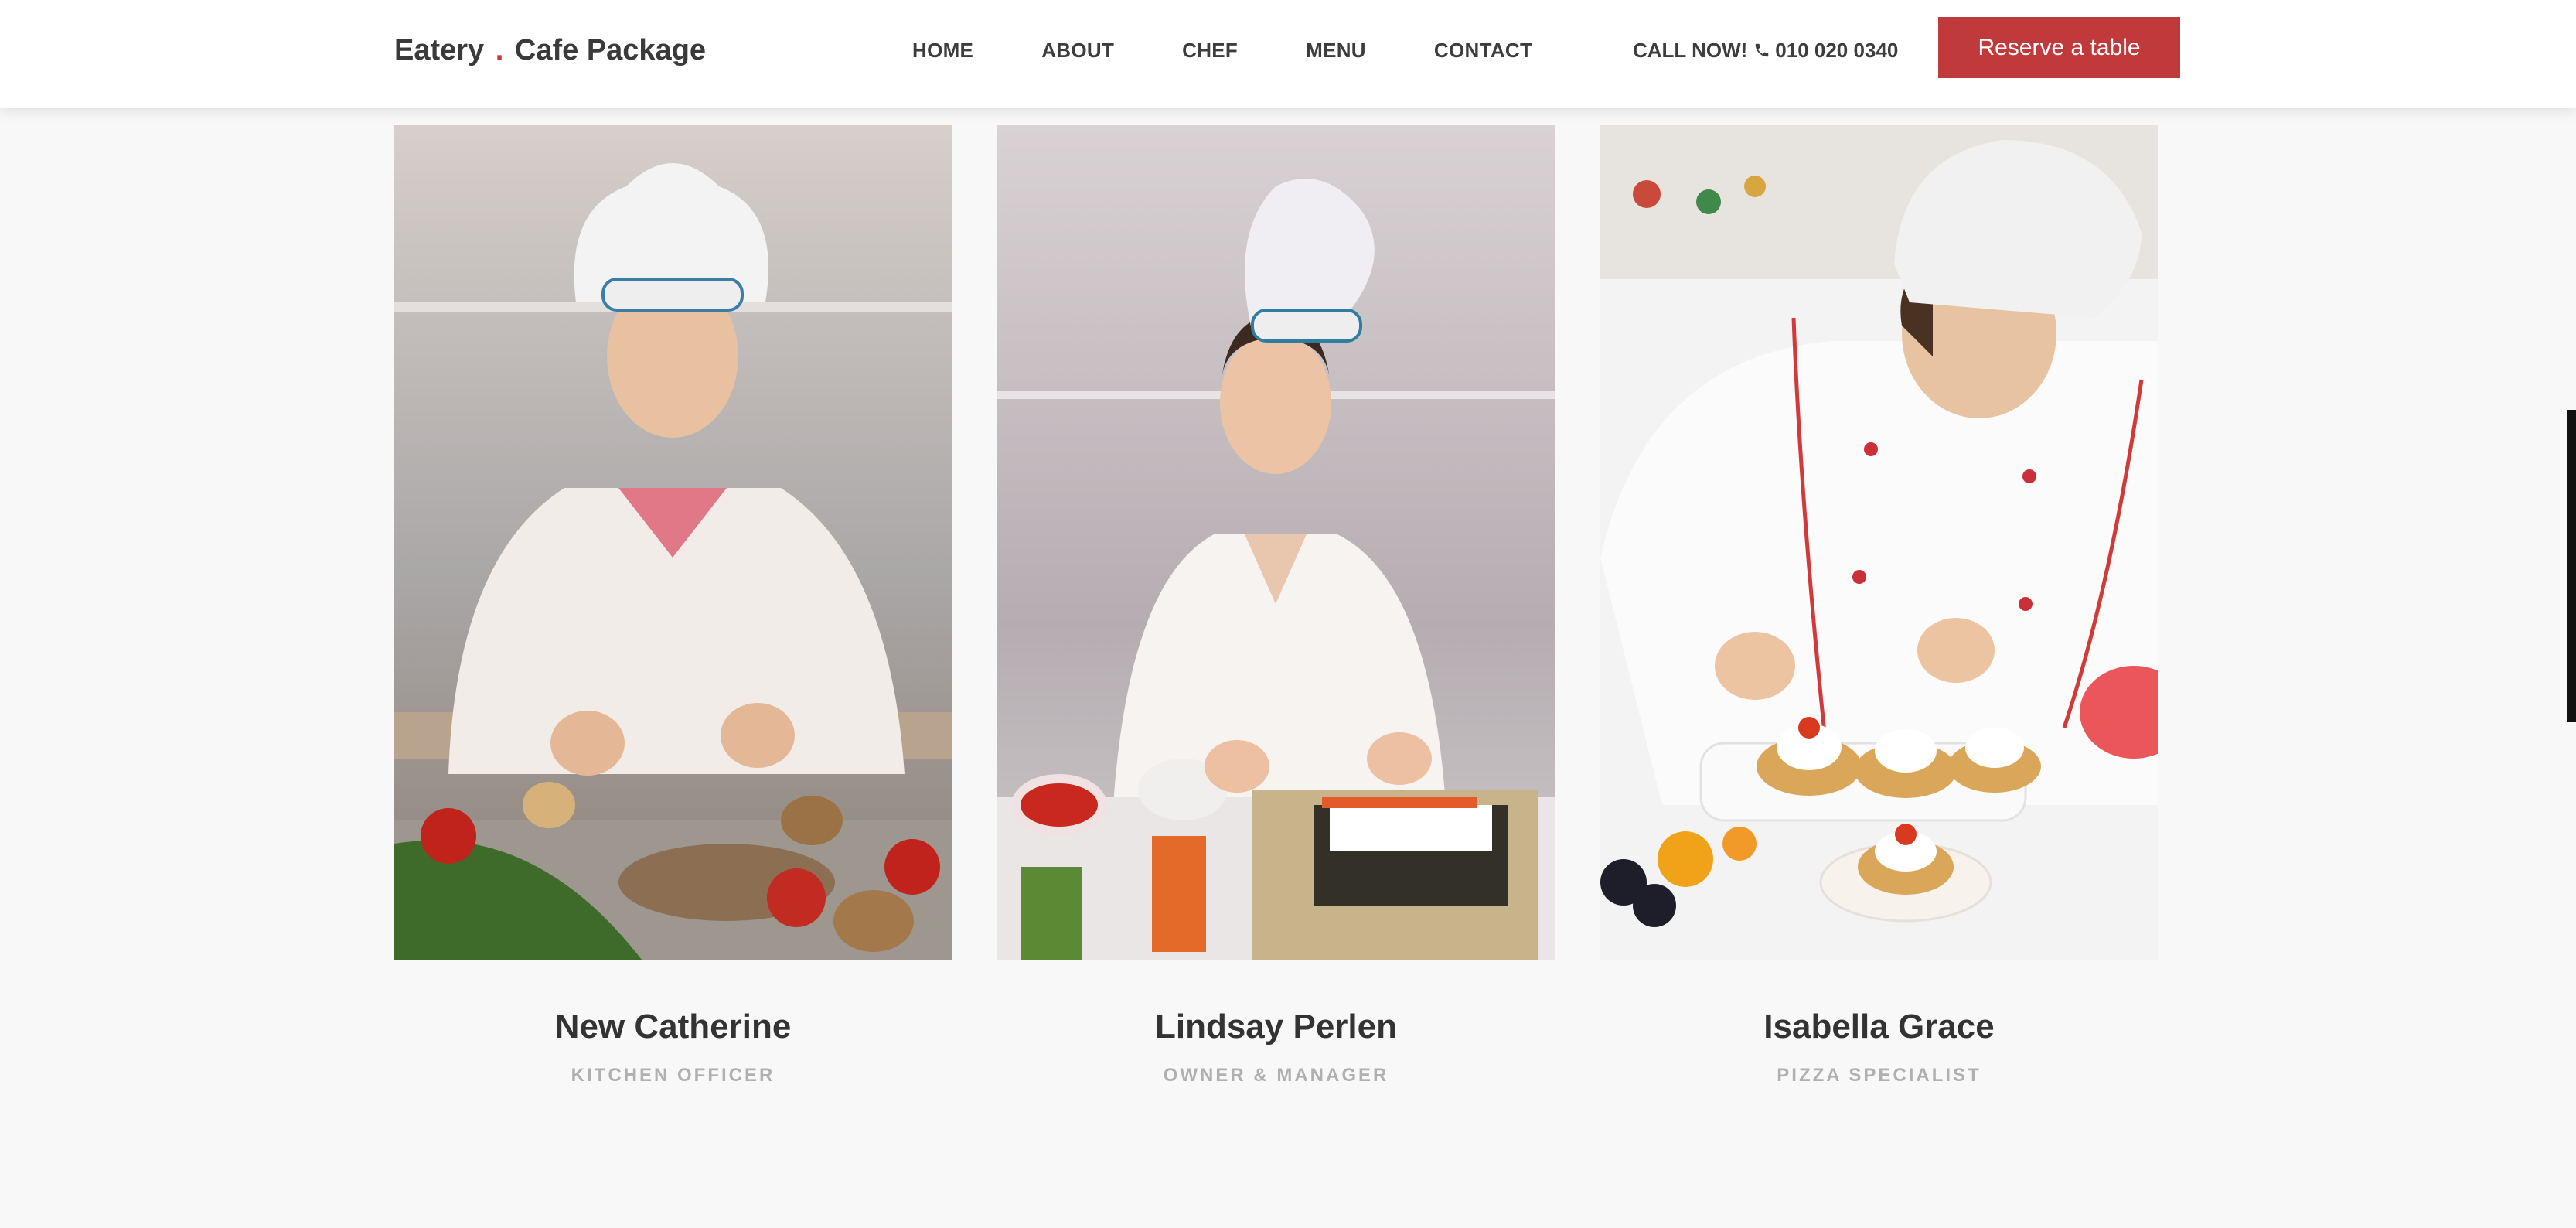 The height and width of the screenshot is (1228, 2576). Describe the element at coordinates (1837, 50) in the screenshot. I see `phone-number: 010 020 0340` at that location.